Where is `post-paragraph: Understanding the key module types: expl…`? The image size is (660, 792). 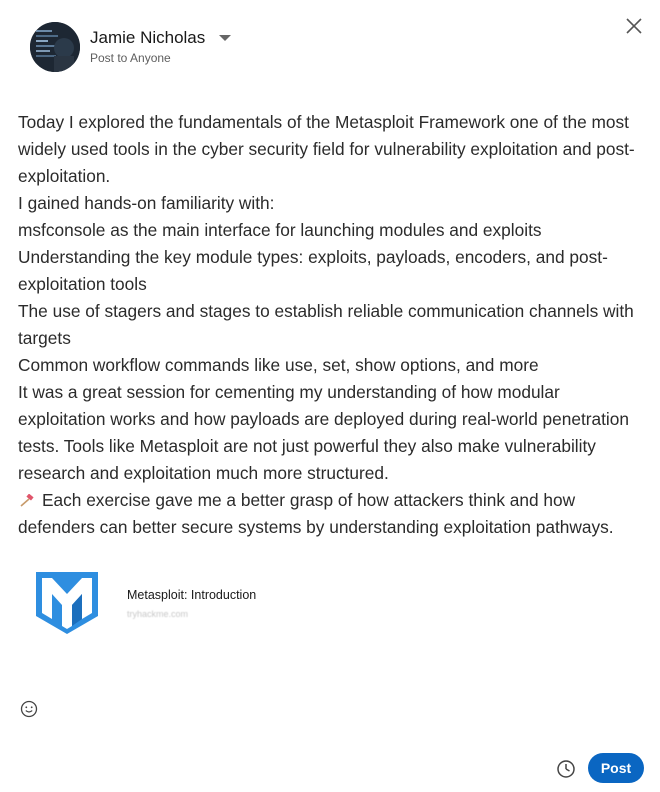 post-paragraph: Understanding the key module types: expl… is located at coordinates (313, 270).